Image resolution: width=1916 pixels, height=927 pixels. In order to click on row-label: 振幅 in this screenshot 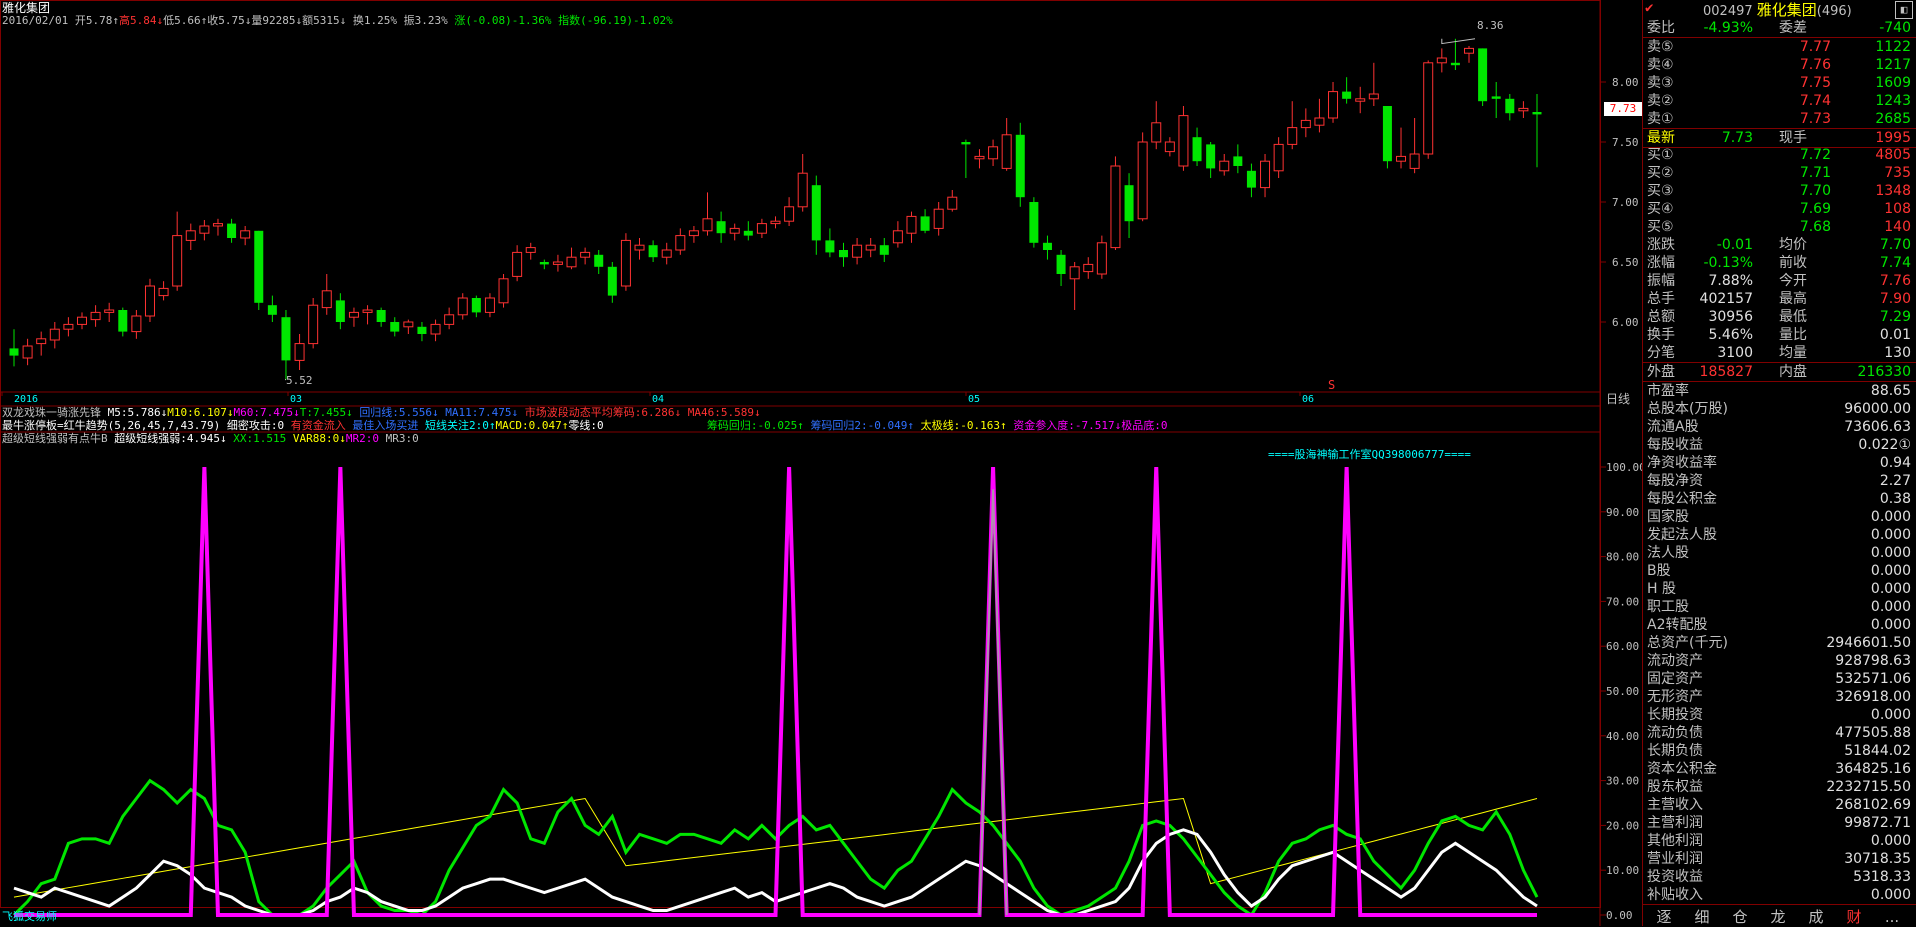, I will do `click(1661, 281)`.